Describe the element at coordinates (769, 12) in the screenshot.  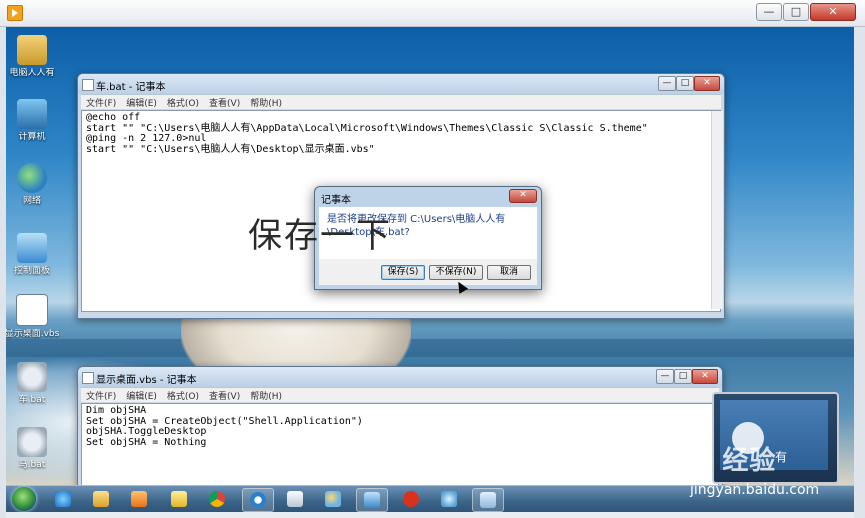
I see `player-minimize-button: —` at that location.